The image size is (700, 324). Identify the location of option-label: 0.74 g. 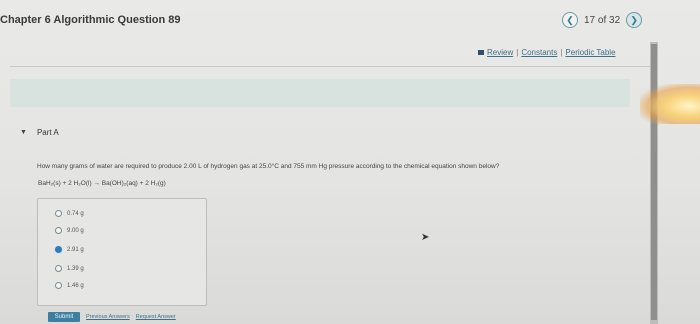
(75, 213).